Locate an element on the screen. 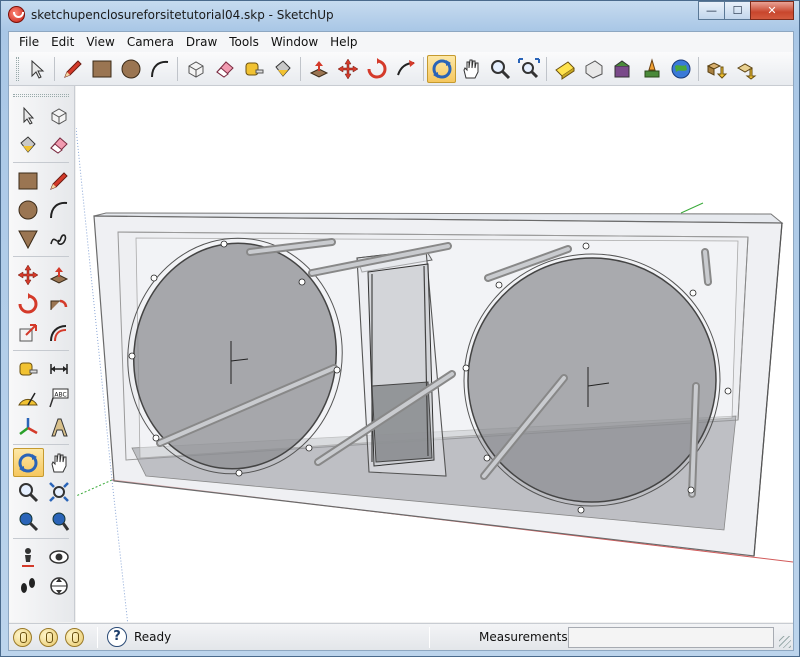 This screenshot has width=800, height=657. zoom-window-tool-button is located at coordinates (59, 491).